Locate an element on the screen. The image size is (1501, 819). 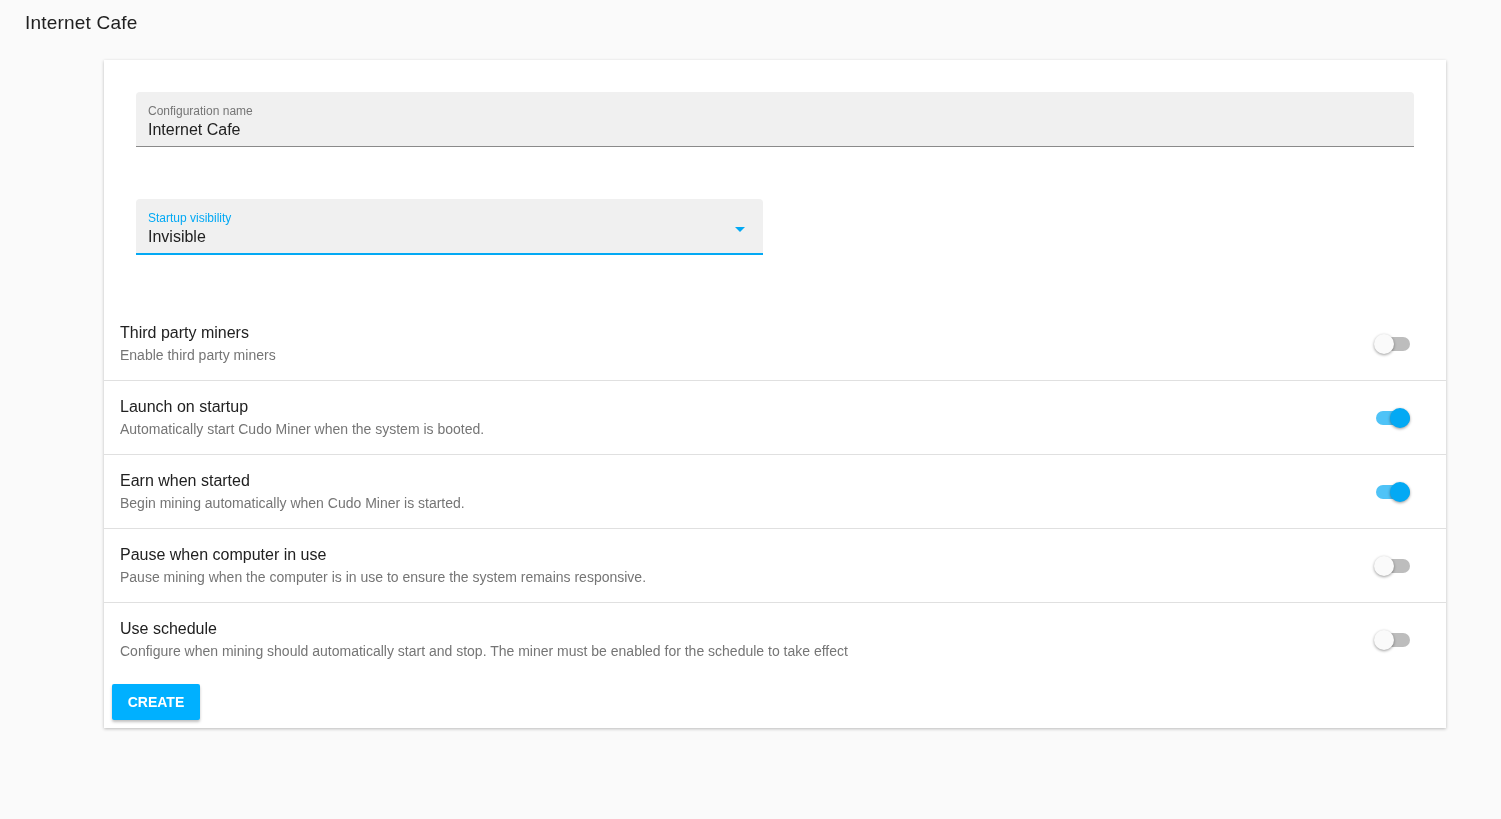
caret-icon is located at coordinates (740, 229).